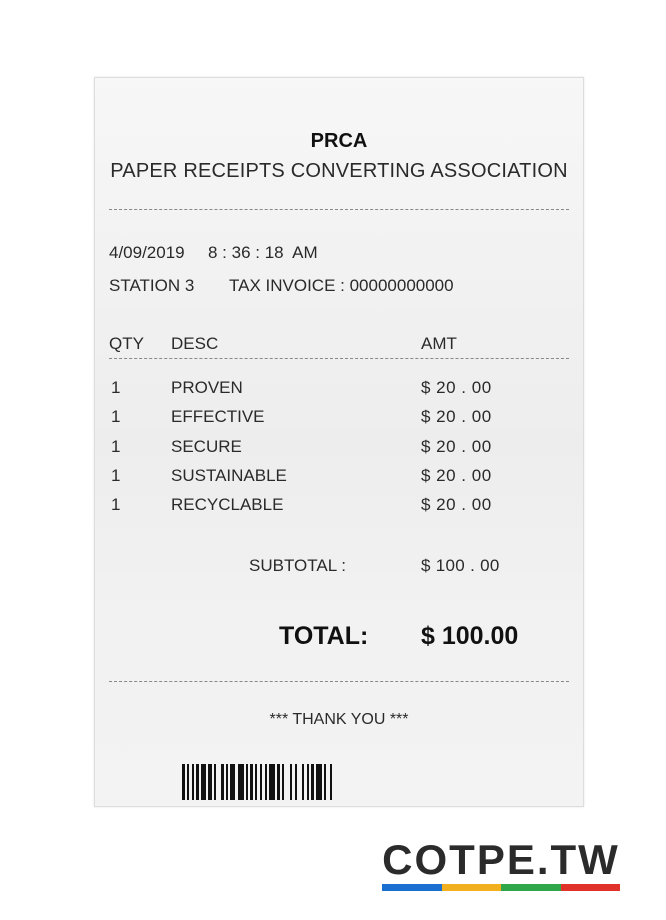  Describe the element at coordinates (152, 285) in the screenshot. I see `station-label: STATION 3` at that location.